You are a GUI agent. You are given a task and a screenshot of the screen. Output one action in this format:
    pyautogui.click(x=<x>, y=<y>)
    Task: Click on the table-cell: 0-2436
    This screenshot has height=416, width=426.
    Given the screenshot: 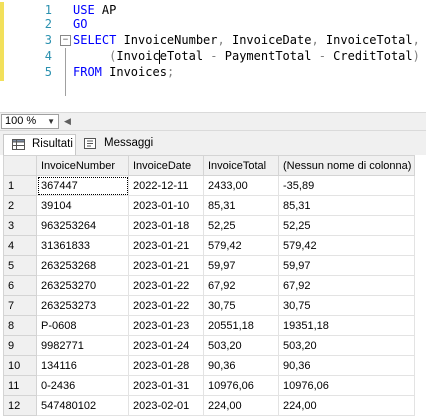 What is the action you would take?
    pyautogui.click(x=82, y=385)
    